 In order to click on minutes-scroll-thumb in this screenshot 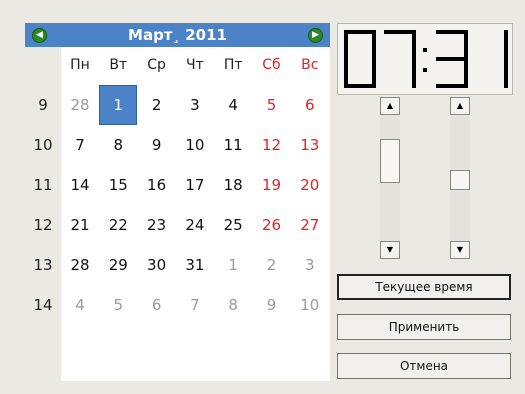, I will do `click(460, 180)`.